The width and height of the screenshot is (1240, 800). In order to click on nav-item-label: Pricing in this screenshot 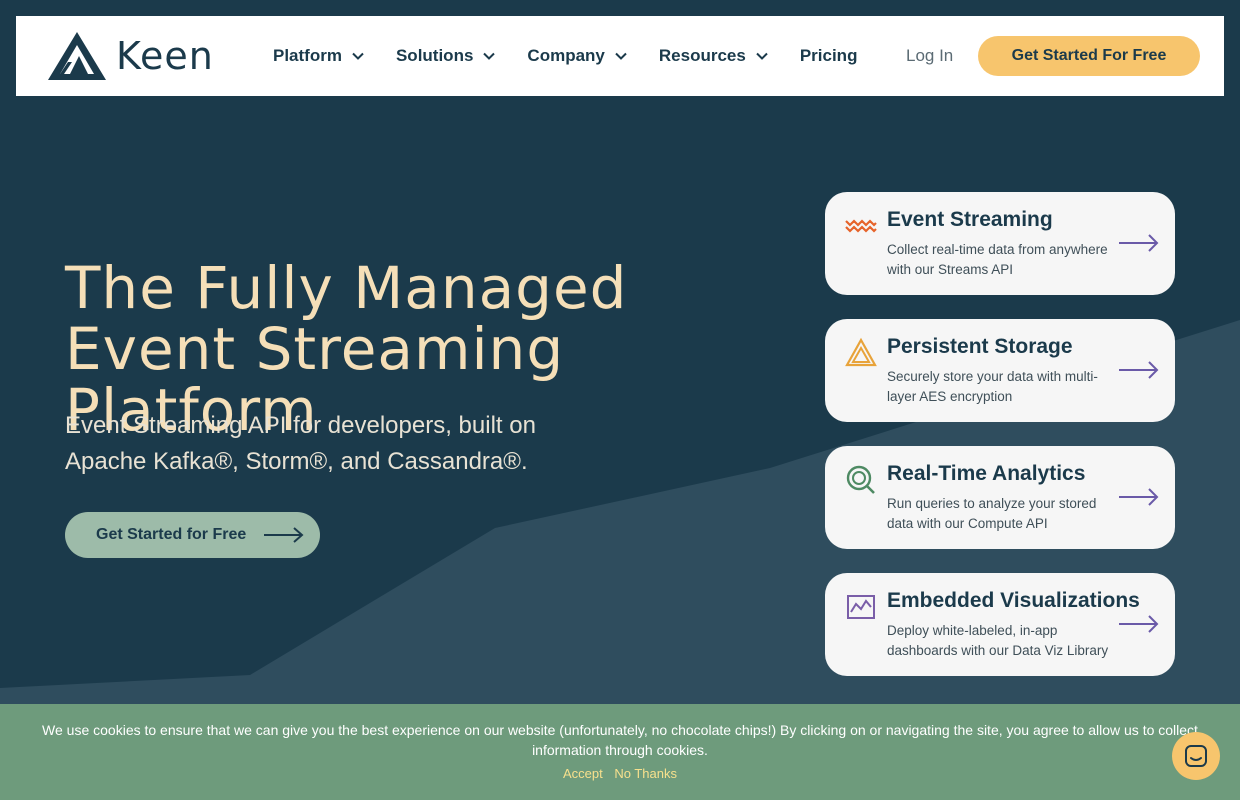, I will do `click(828, 55)`.